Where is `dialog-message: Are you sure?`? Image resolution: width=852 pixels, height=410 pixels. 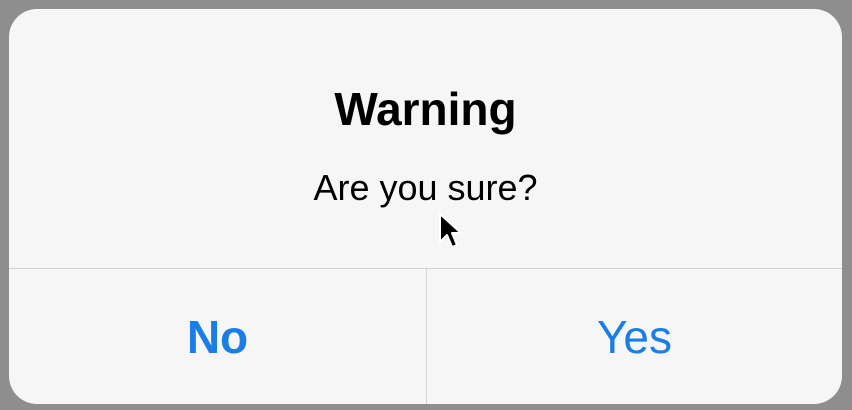 dialog-message: Are you sure? is located at coordinates (425, 187).